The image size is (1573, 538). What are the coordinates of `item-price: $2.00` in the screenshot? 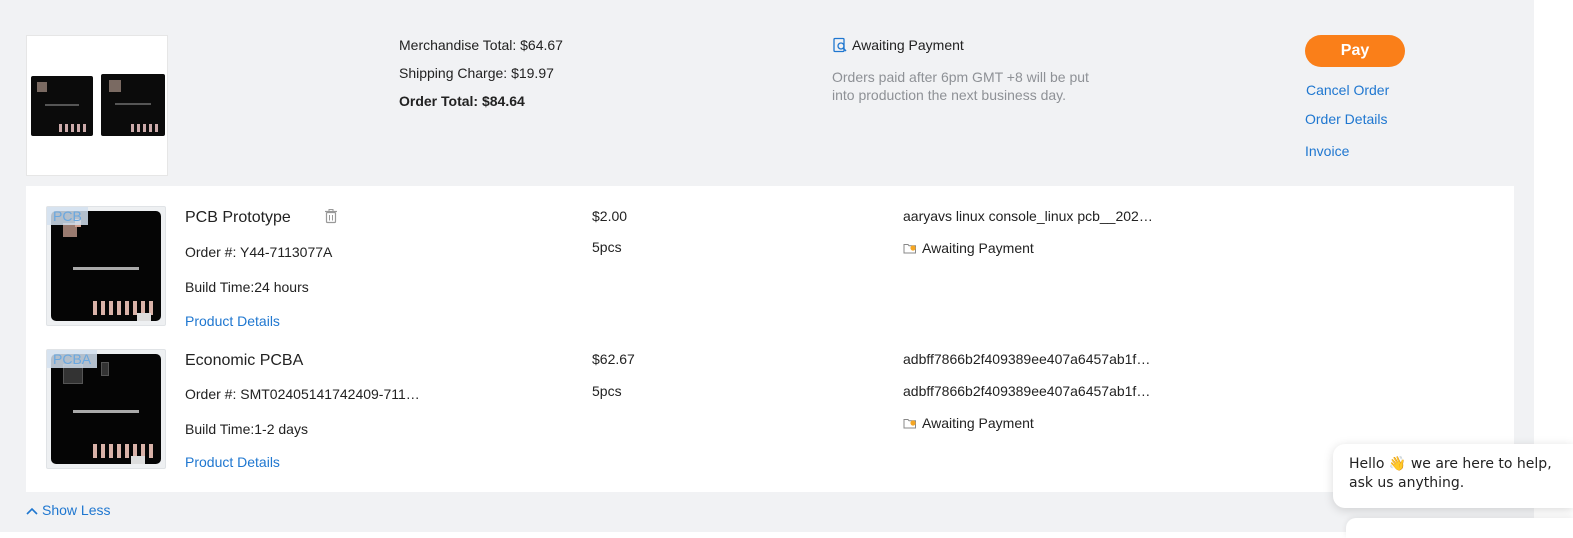 It's located at (610, 216).